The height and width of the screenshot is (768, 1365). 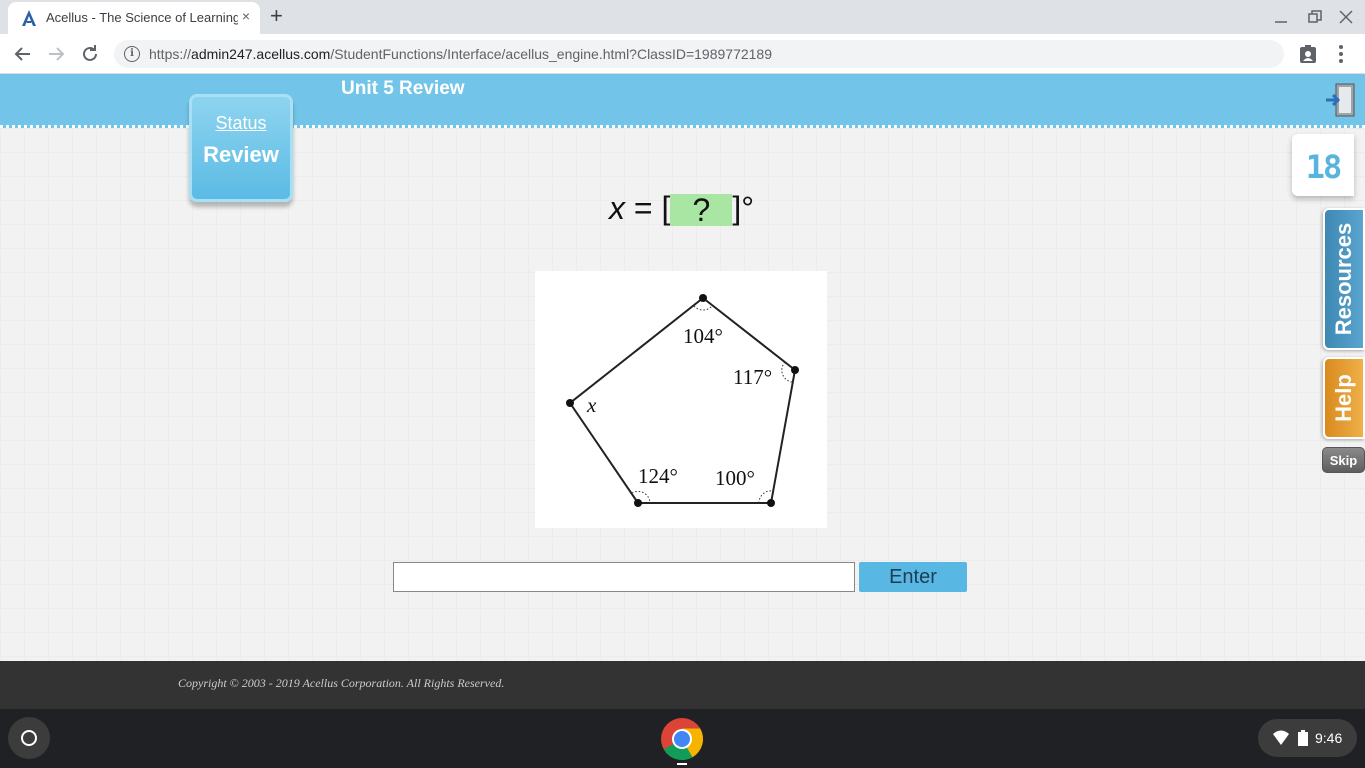 What do you see at coordinates (570, 403) in the screenshot?
I see `vertex-left` at bounding box center [570, 403].